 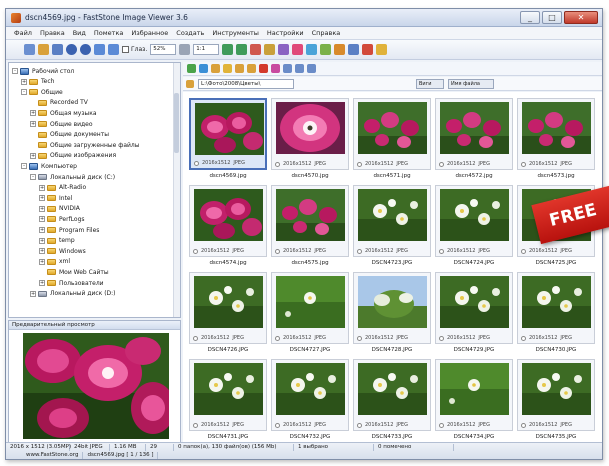 I want to click on crop-icon, so click(x=256, y=49).